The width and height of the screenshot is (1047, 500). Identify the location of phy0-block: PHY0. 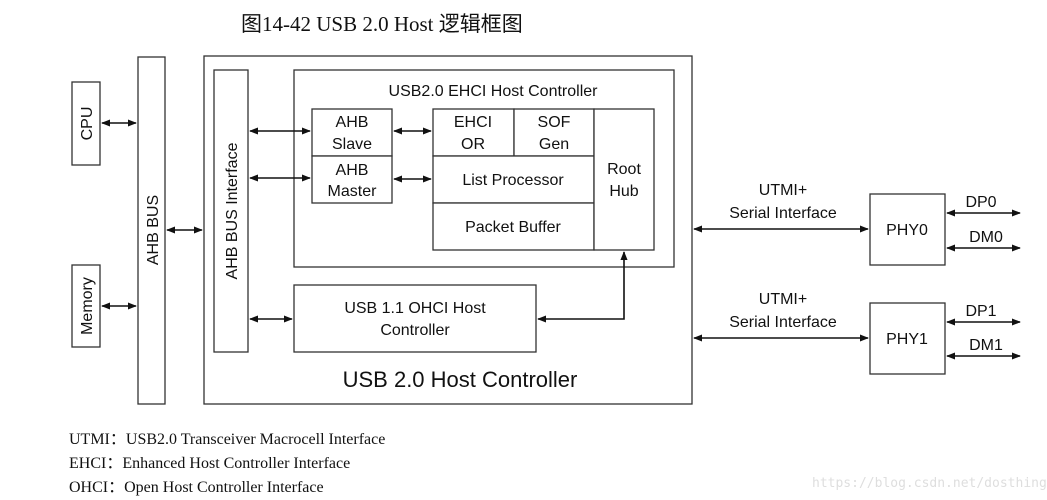
(907, 229).